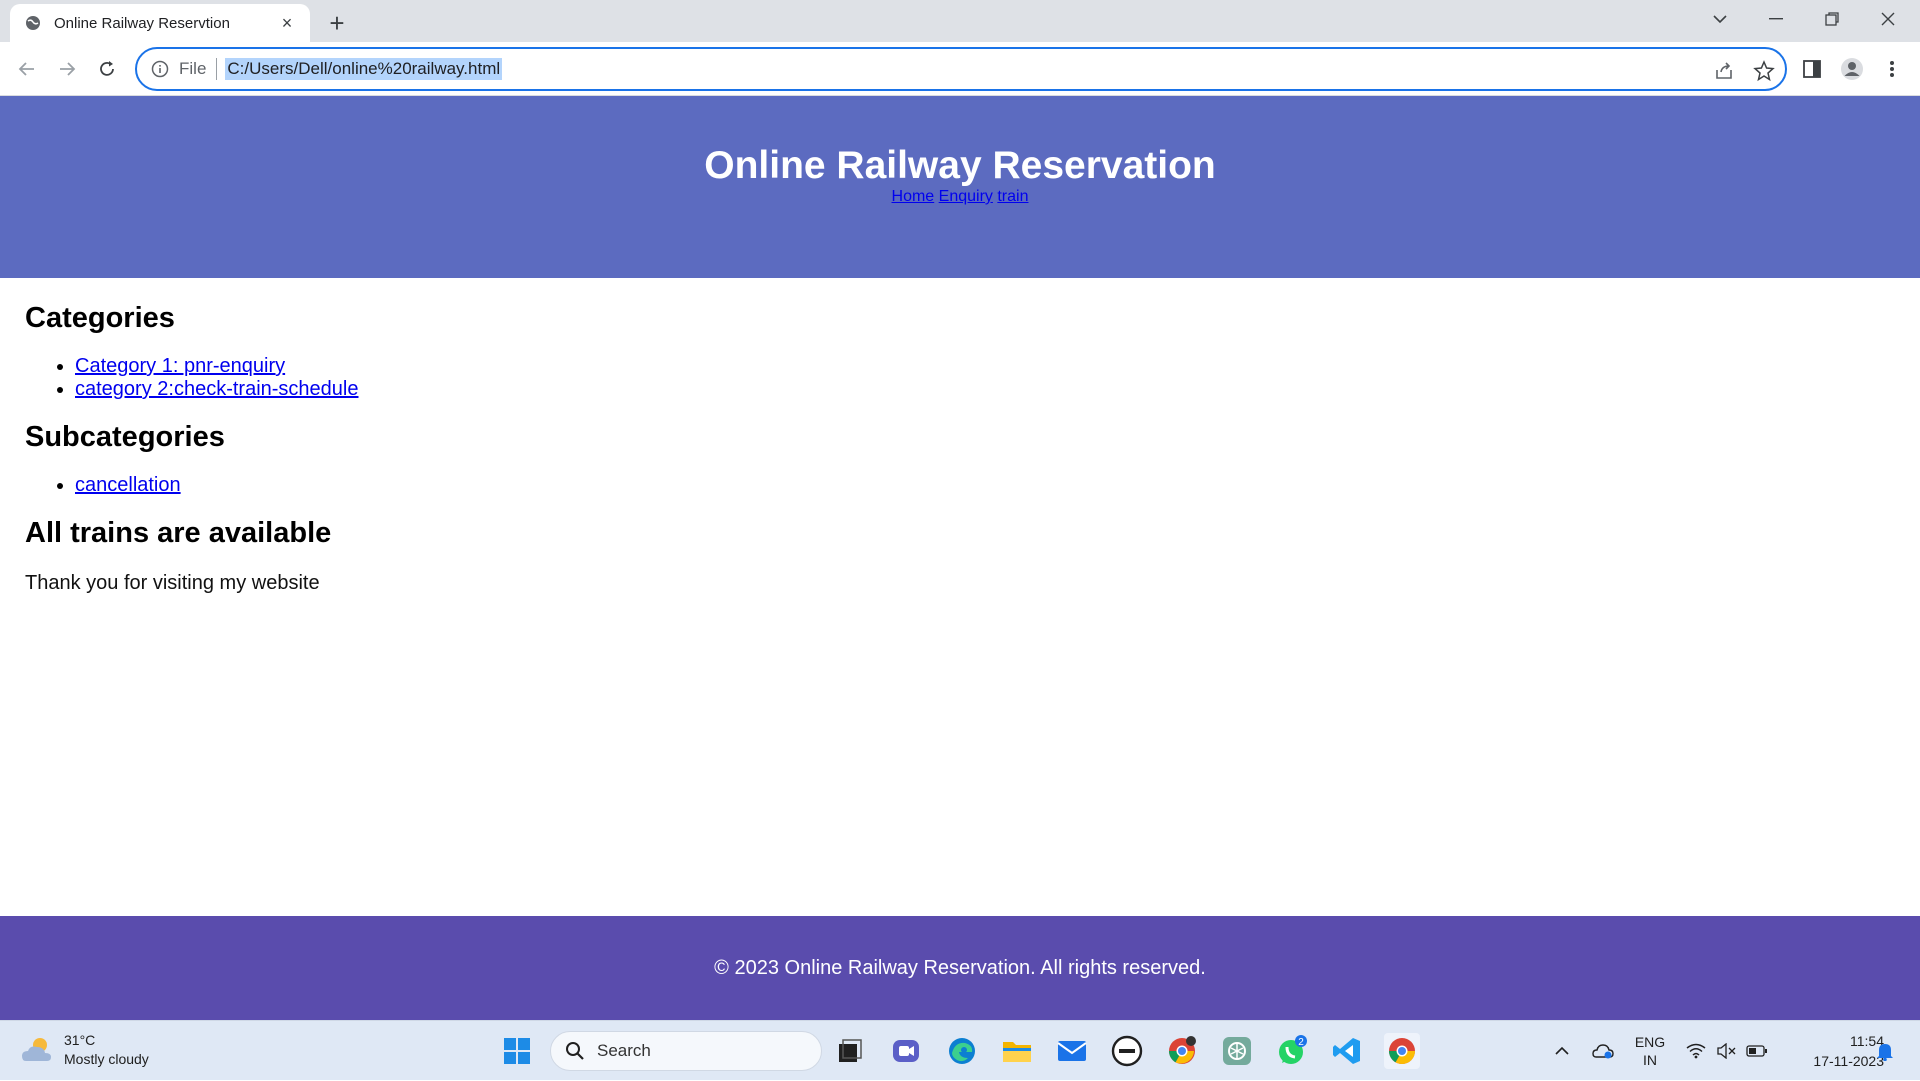 This screenshot has height=1081, width=1920. What do you see at coordinates (1301, 1042) in the screenshot?
I see `whatsapp-badge: 2` at bounding box center [1301, 1042].